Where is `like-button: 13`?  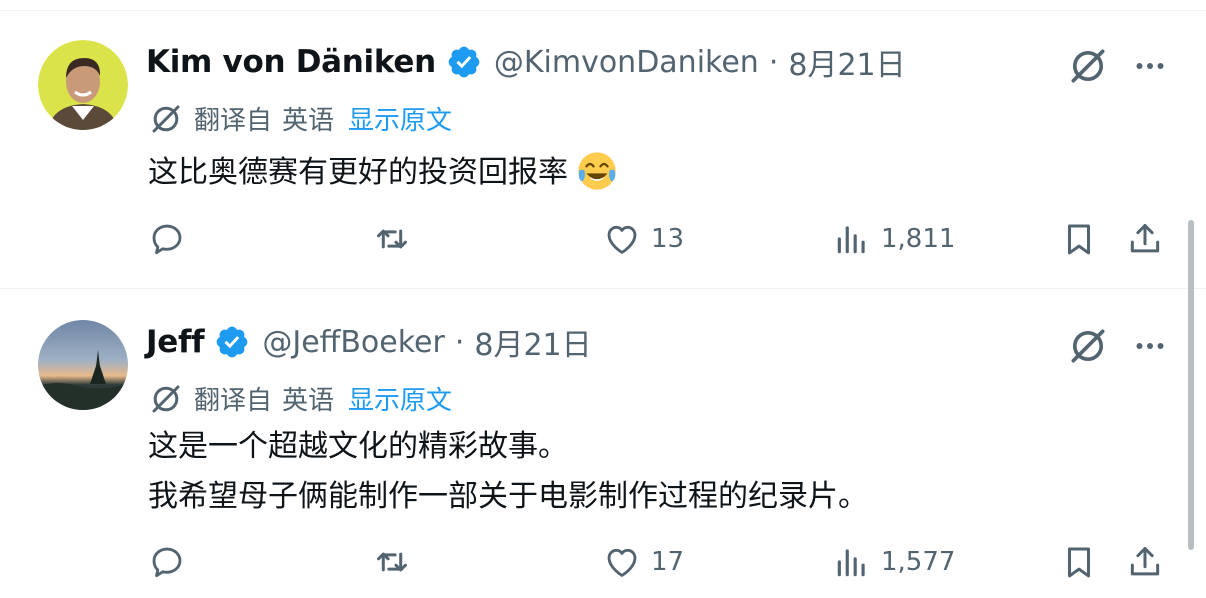 like-button: 13 is located at coordinates (643, 239).